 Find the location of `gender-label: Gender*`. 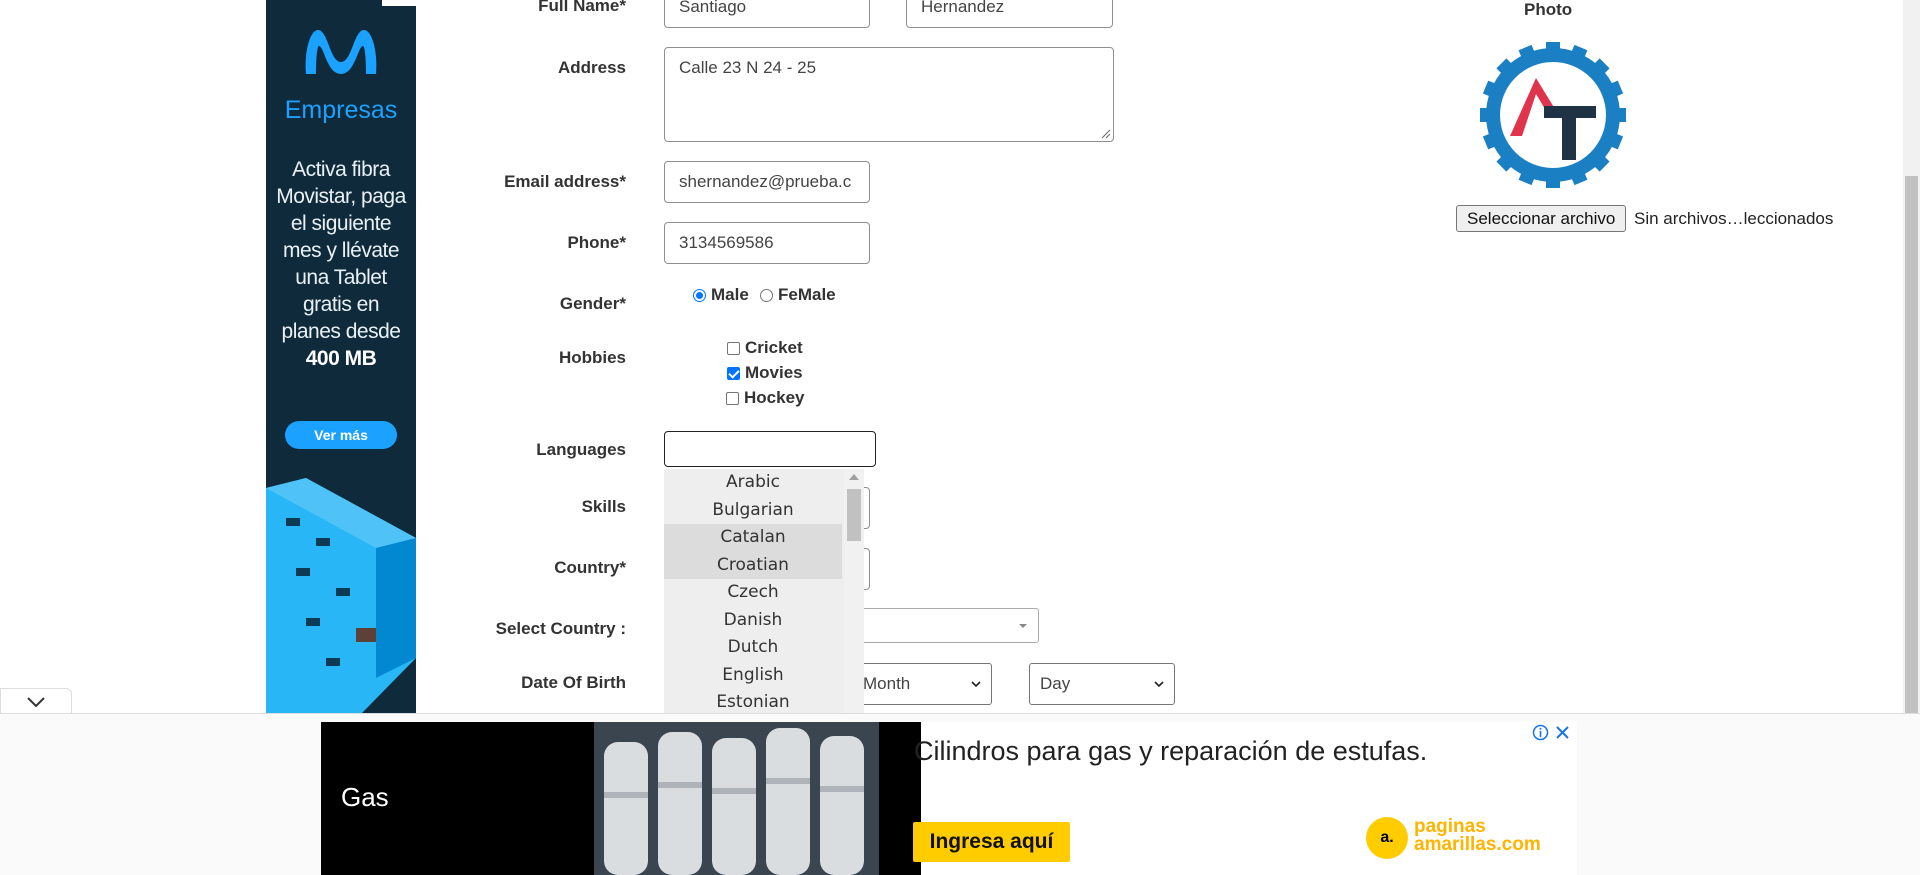

gender-label: Gender* is located at coordinates (592, 303).